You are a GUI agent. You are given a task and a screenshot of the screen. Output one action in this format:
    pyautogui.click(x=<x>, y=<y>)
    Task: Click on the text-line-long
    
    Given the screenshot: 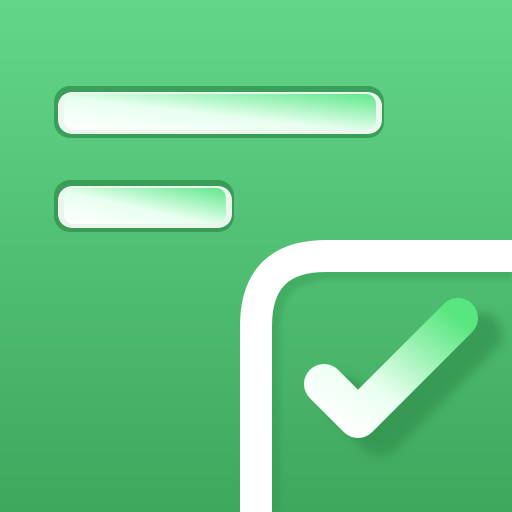 What is the action you would take?
    pyautogui.click(x=219, y=112)
    